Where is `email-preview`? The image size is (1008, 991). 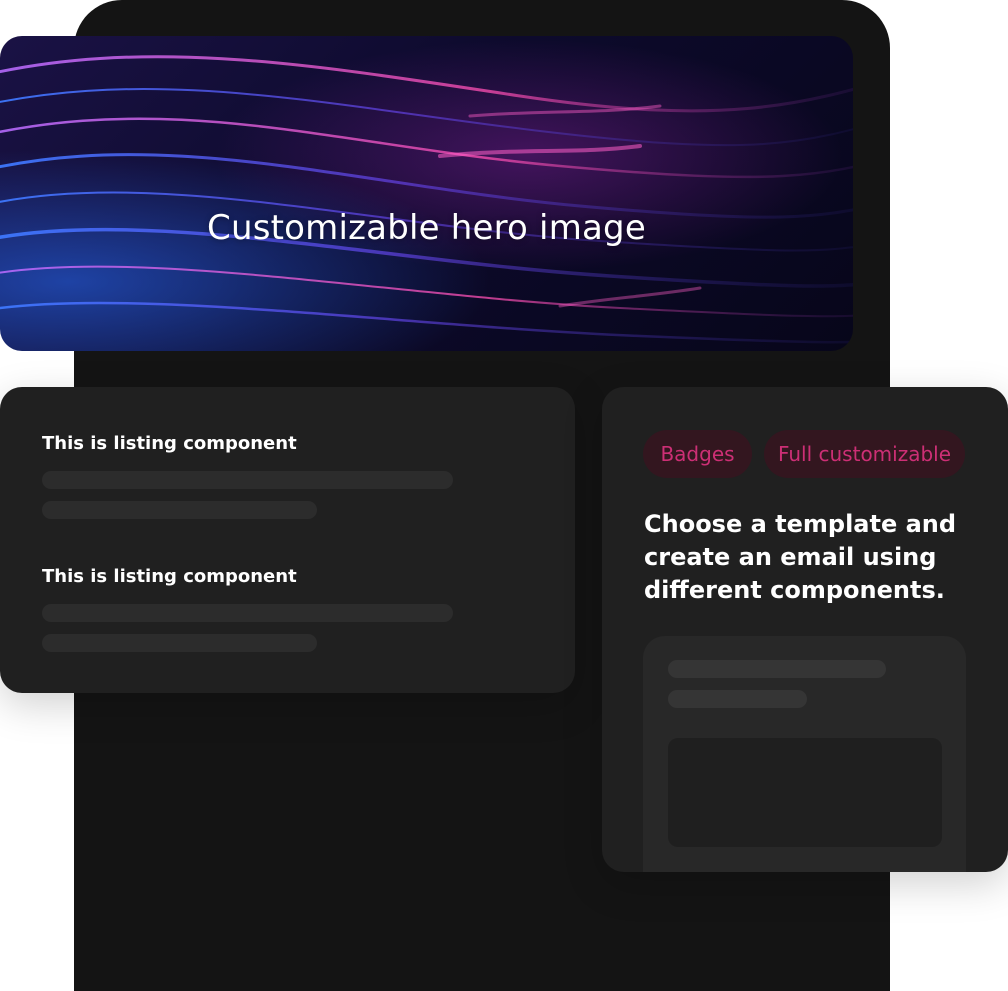
email-preview is located at coordinates (804, 754).